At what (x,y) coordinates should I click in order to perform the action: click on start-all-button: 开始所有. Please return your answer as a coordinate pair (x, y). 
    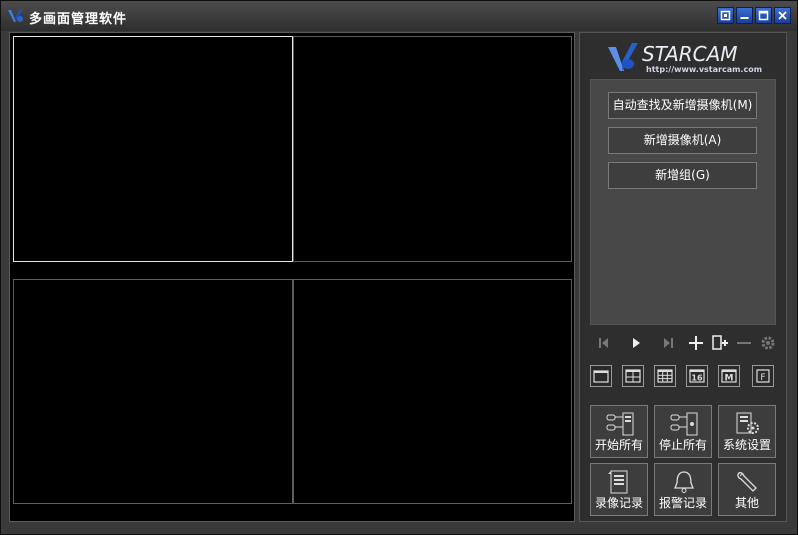
    Looking at the image, I should click on (619, 431).